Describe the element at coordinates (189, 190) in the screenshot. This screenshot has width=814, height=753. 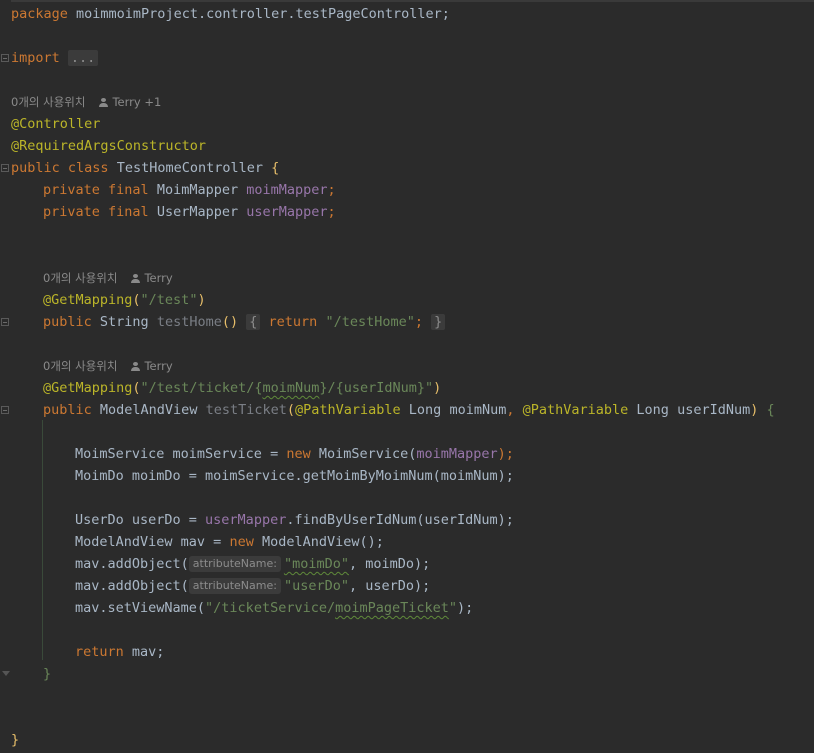
I see `field-moim-mapper: private final MoimMapper moimMapper;` at that location.